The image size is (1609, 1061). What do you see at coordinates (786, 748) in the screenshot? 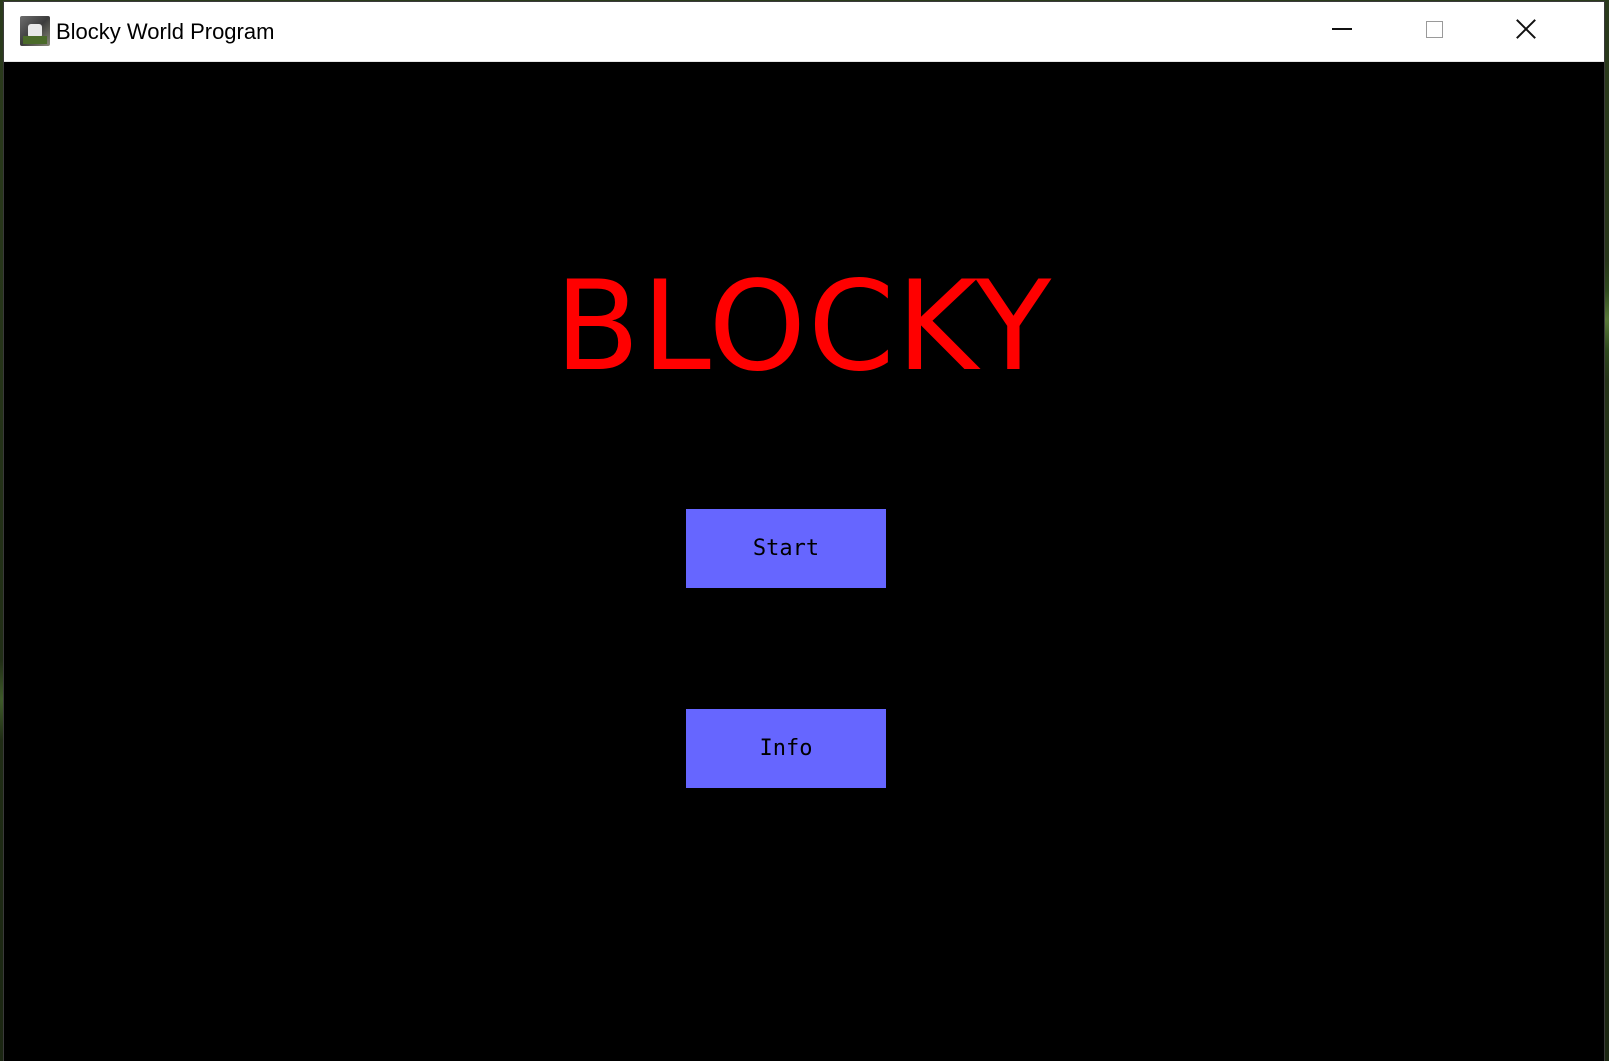
I see `info-button: Info` at bounding box center [786, 748].